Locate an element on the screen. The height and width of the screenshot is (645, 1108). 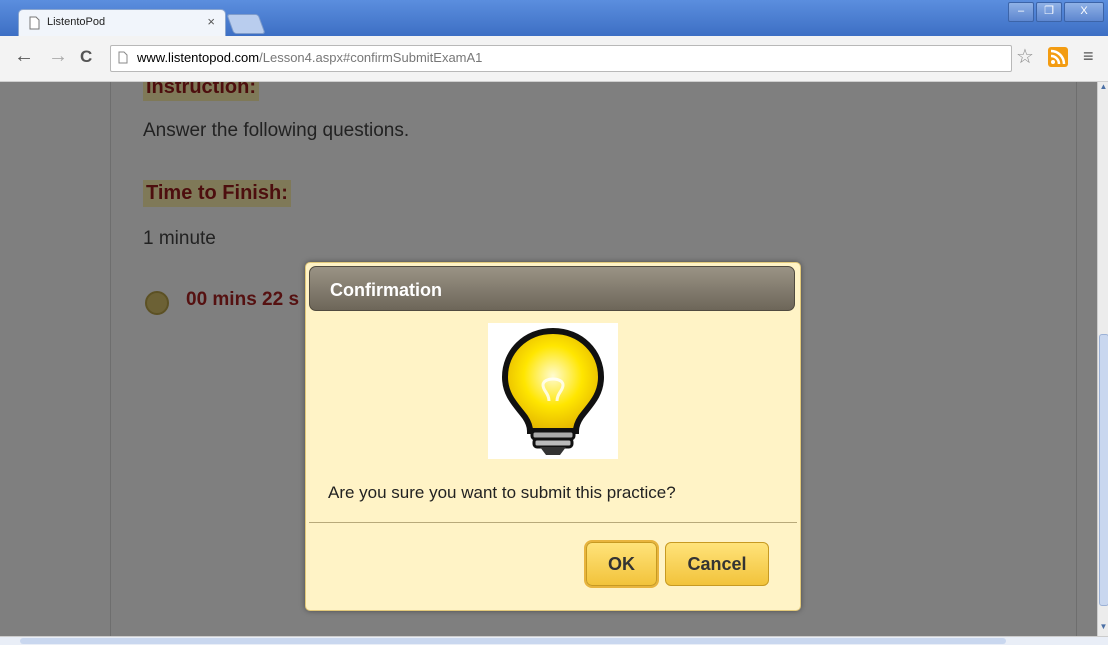
url-path: /Lesson4.aspx#confirmSubmitExamA1 is located at coordinates (371, 57).